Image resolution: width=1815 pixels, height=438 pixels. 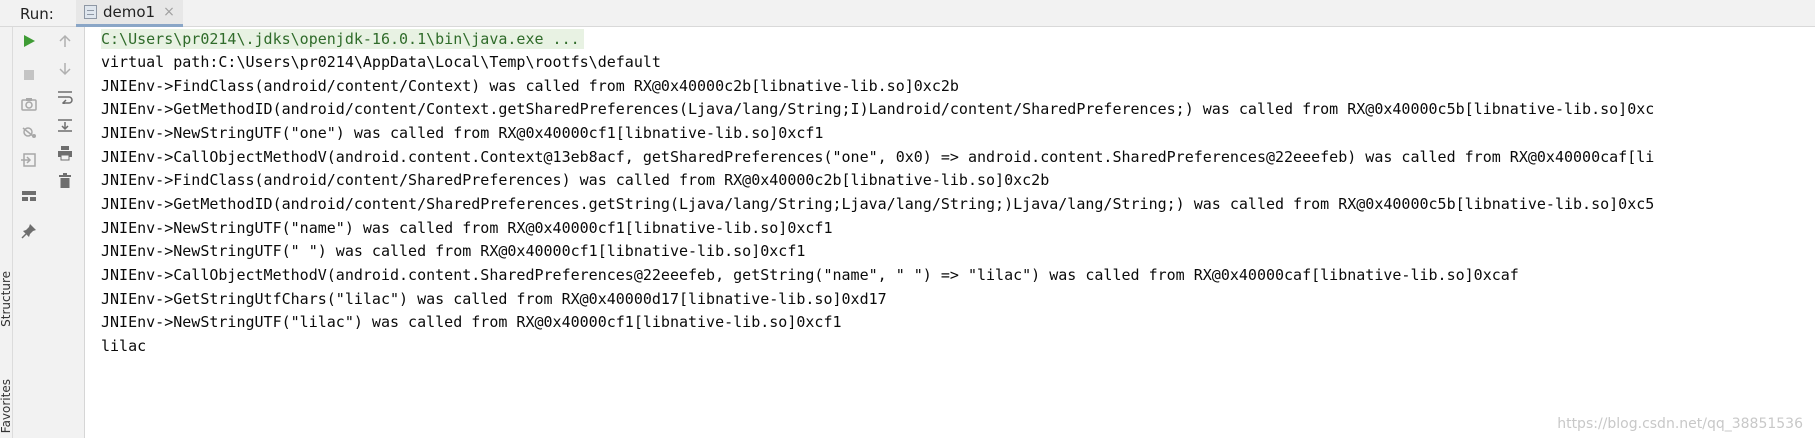 I want to click on left-tool-stripe: Structure Favorites, so click(x=6, y=232).